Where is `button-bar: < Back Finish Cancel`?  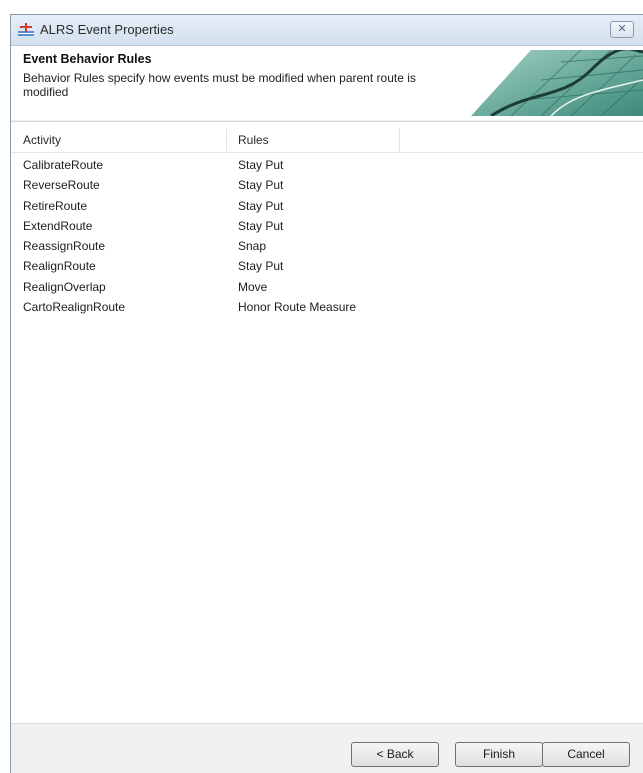 button-bar: < Back Finish Cancel is located at coordinates (327, 748).